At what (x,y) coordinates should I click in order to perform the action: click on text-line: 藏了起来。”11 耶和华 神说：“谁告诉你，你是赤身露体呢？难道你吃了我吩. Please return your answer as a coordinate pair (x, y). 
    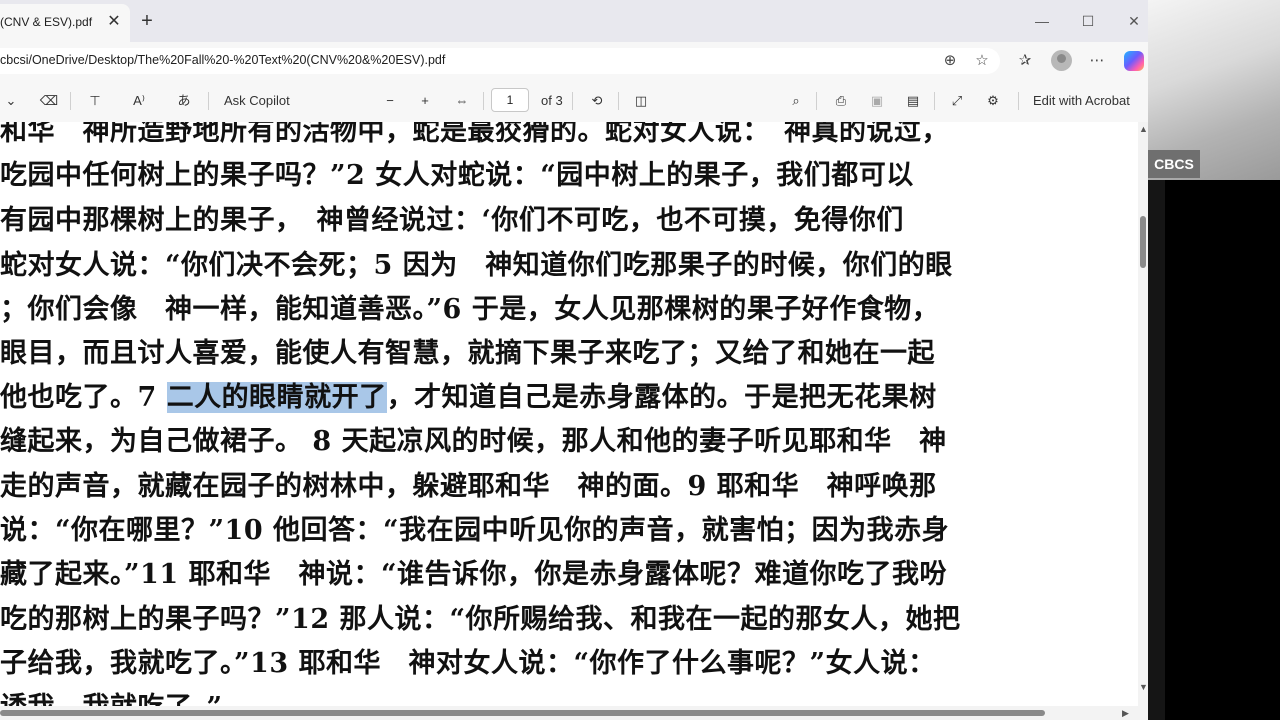
    Looking at the image, I should click on (474, 574).